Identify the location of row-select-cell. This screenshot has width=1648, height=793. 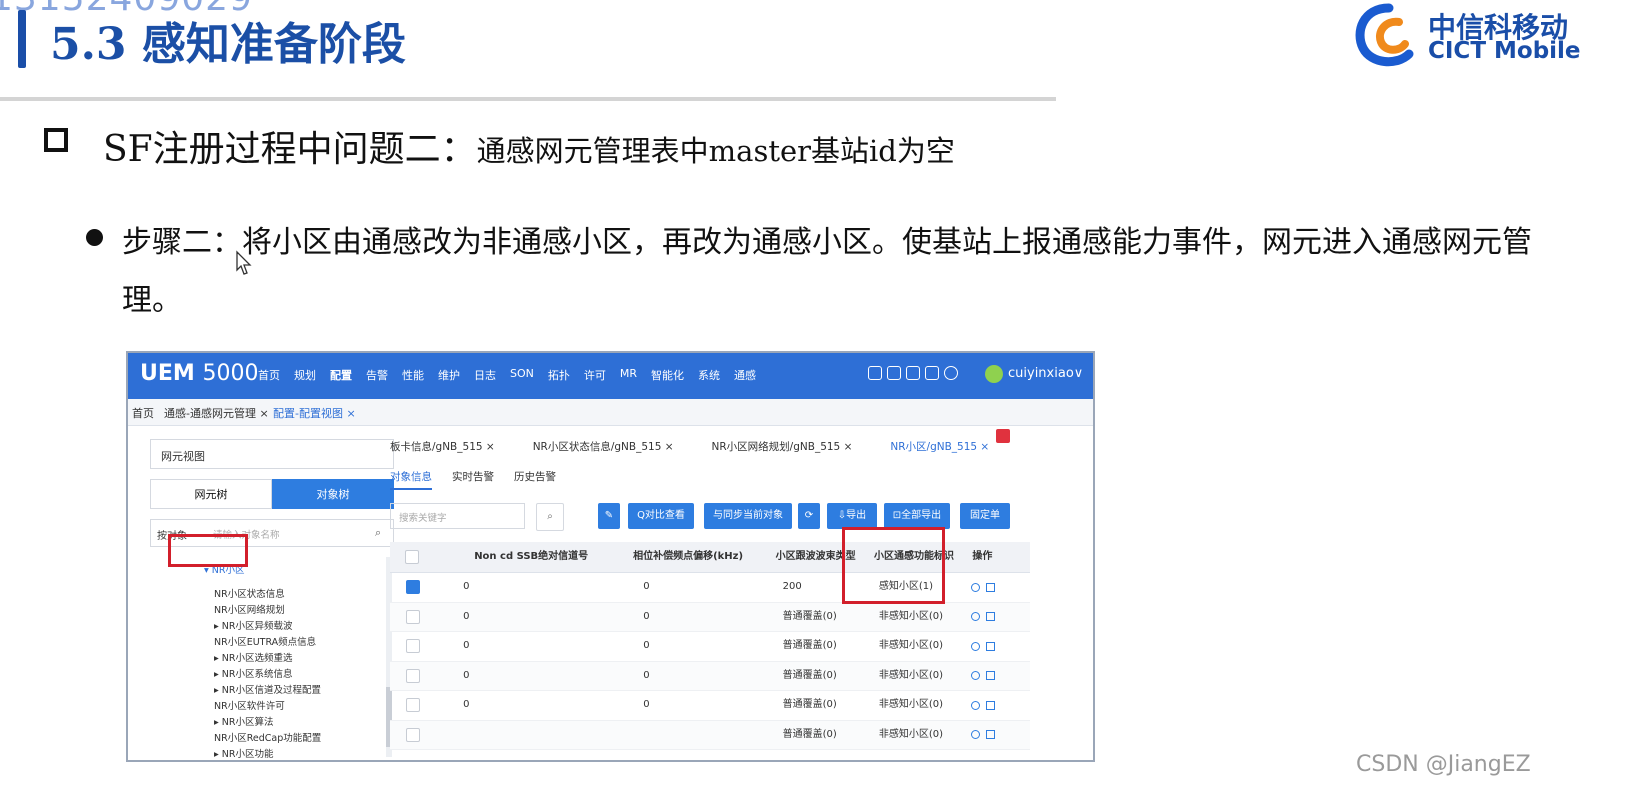
(412, 646).